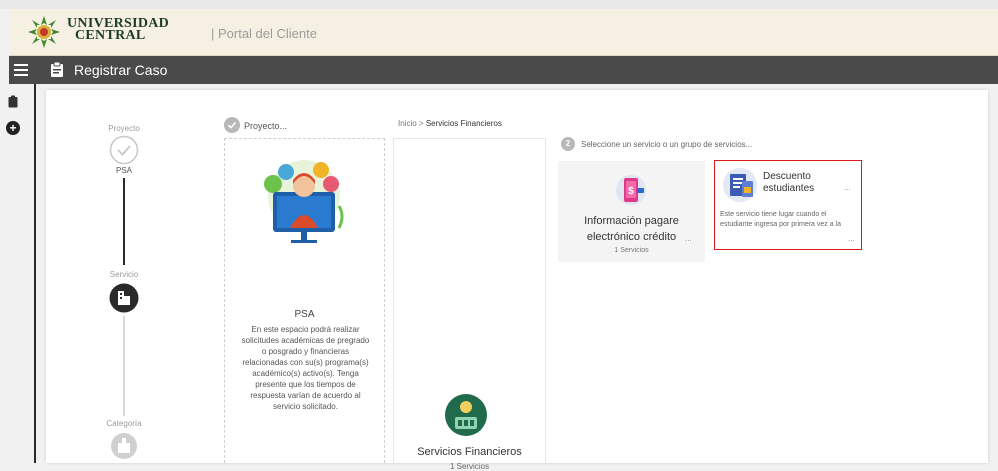  I want to click on university-logo, so click(44, 32).